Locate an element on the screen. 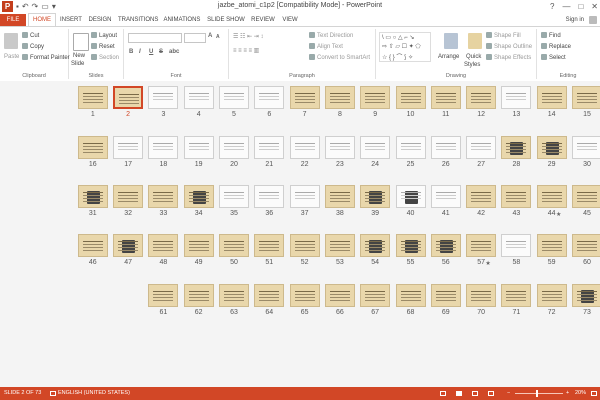  zoom-slider-handle is located at coordinates (537, 393).